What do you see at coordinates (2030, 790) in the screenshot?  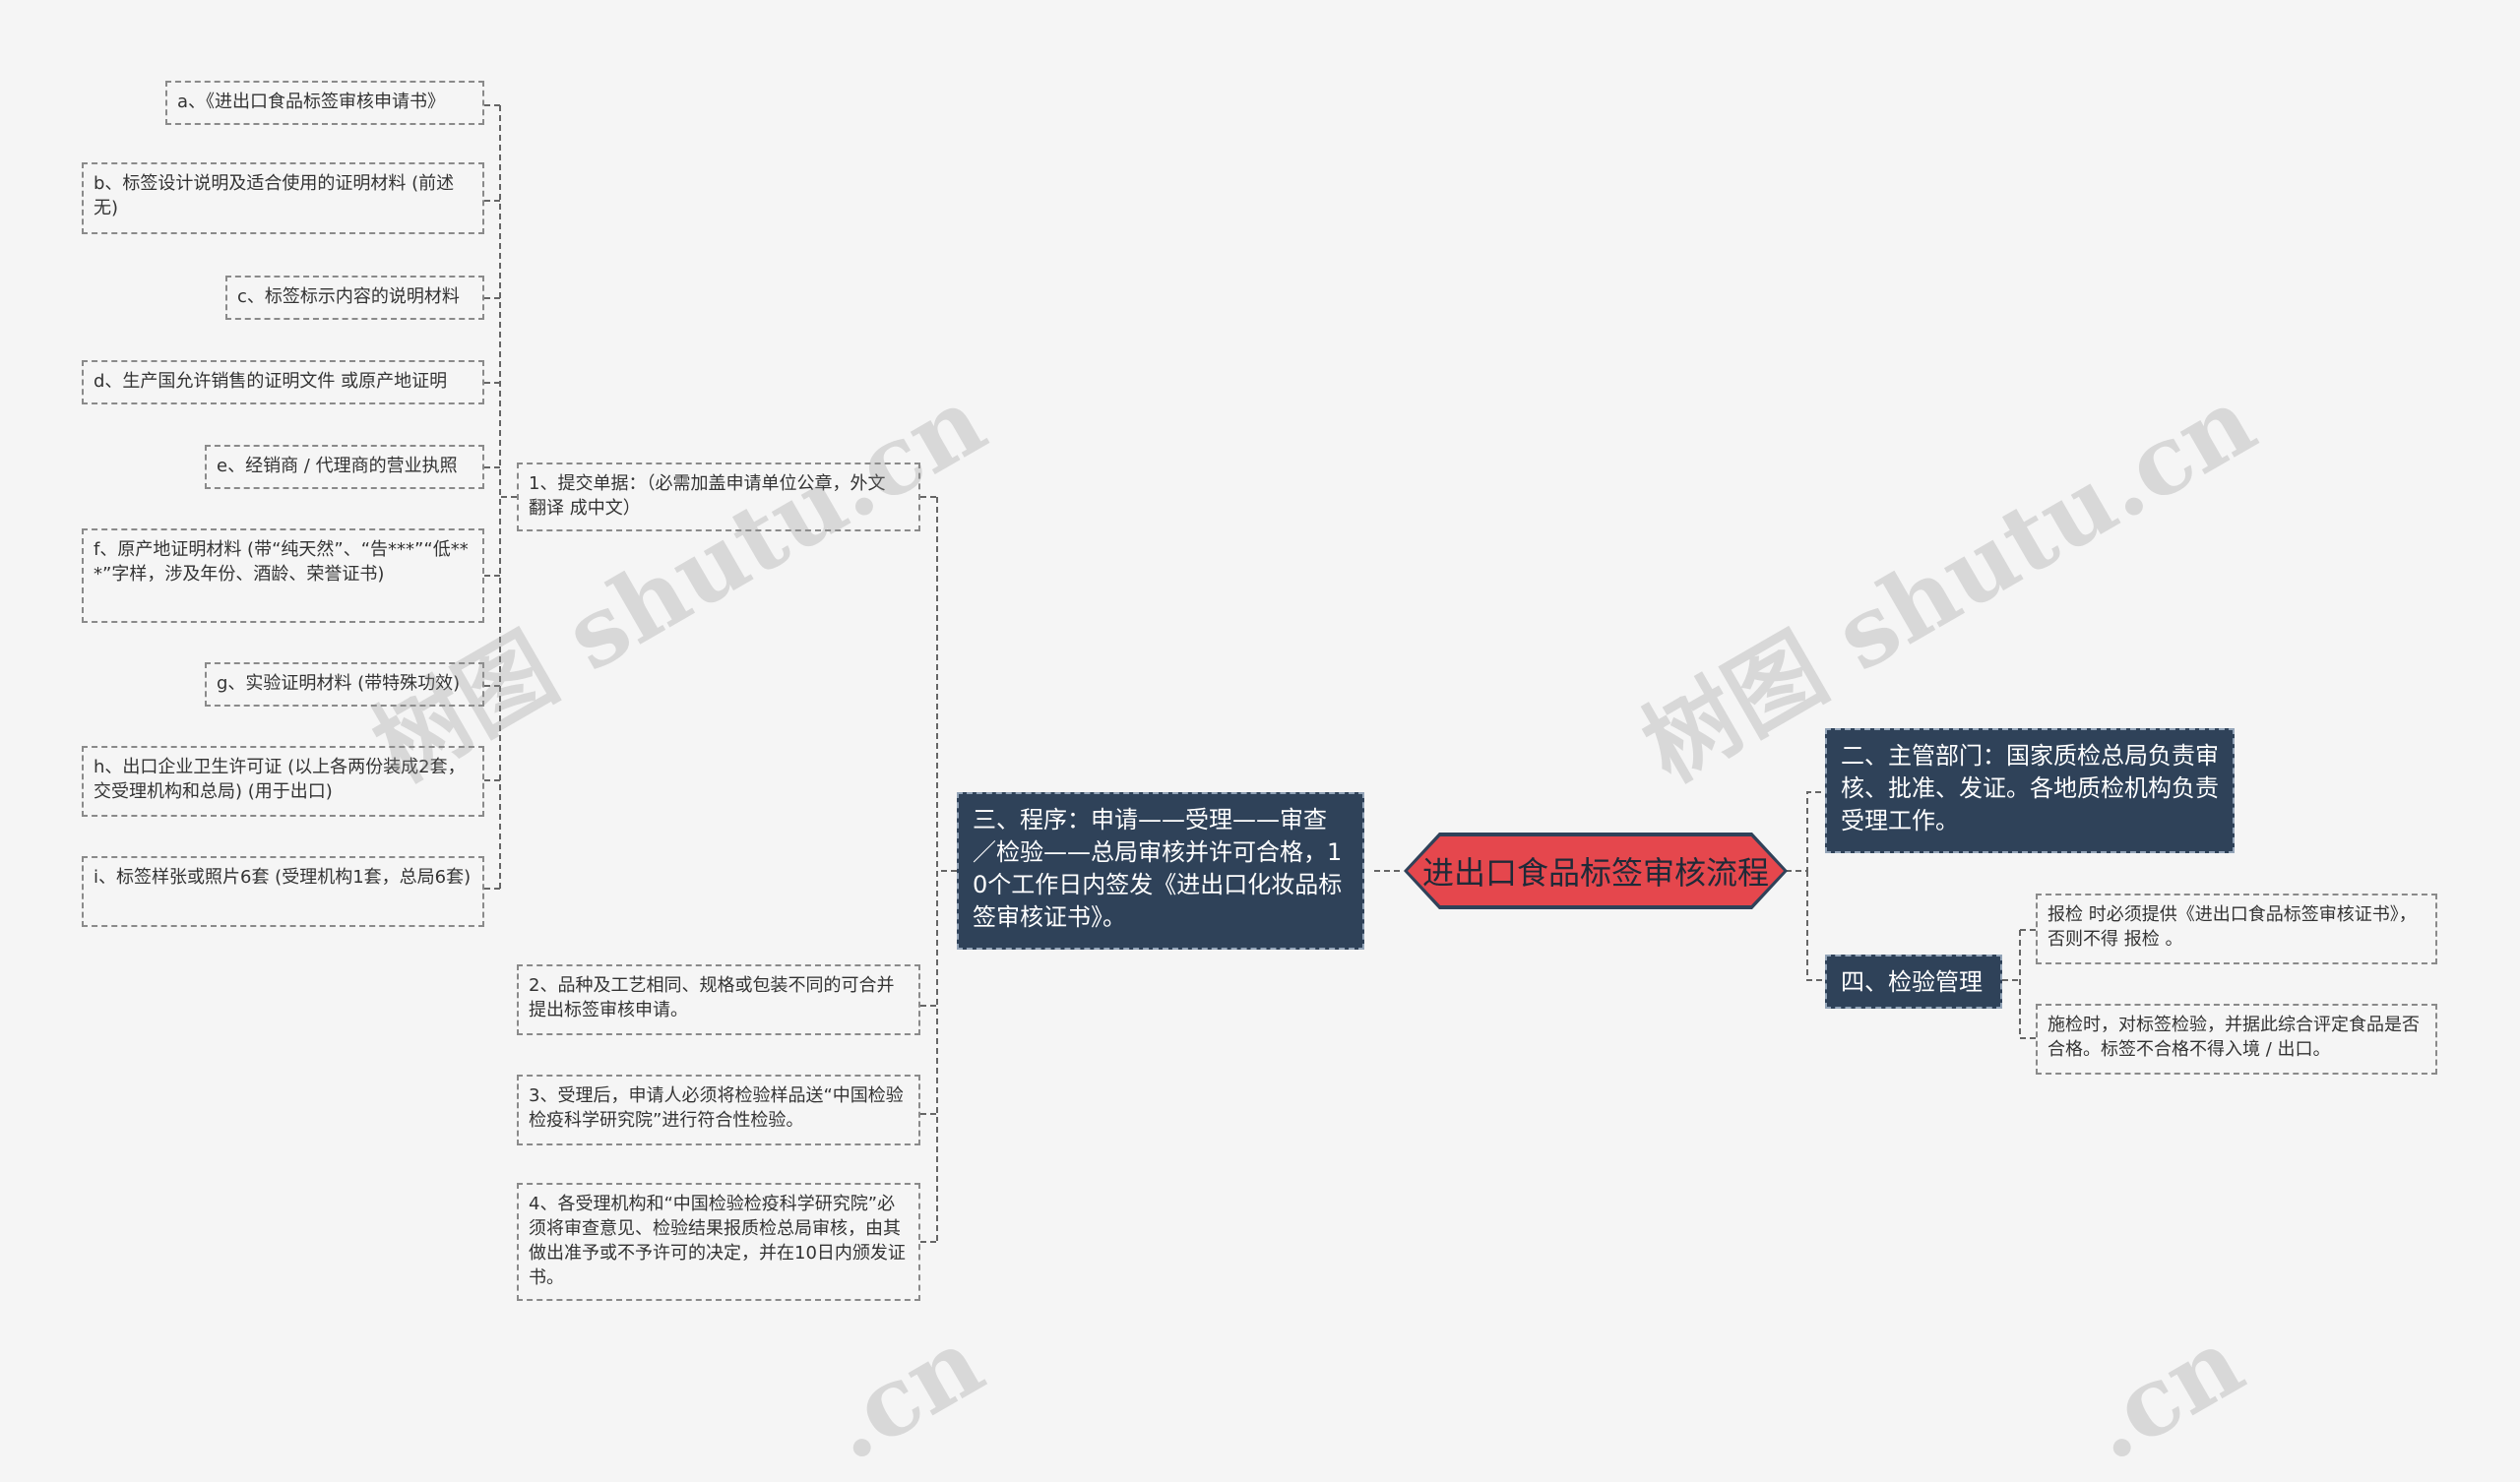 I see `branch-department: 二、主管部门：国家质检总局负责审核、批准、发证。各地质检机构负责受理工作。` at bounding box center [2030, 790].